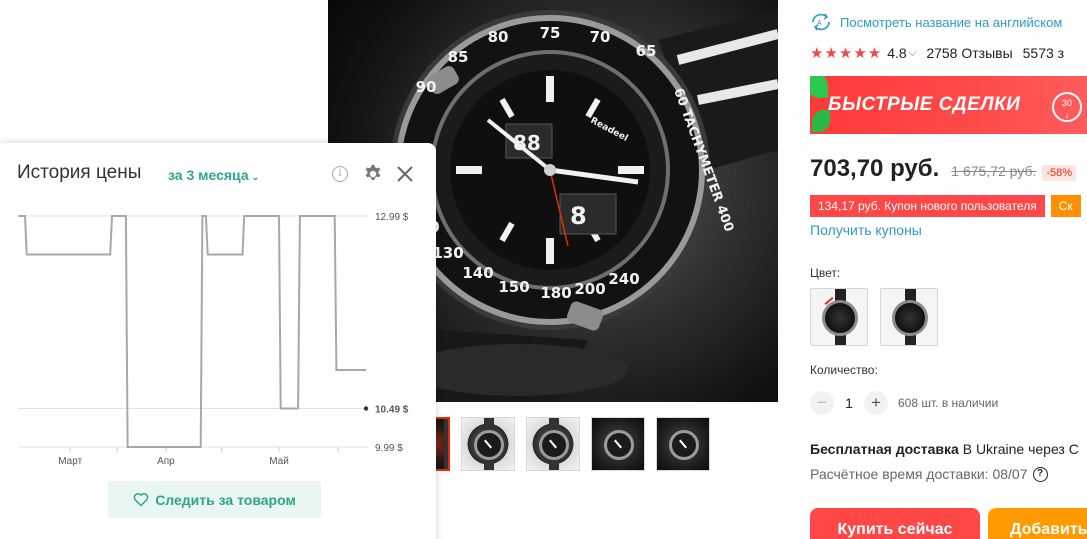 The image size is (1087, 539). What do you see at coordinates (589, 289) in the screenshot?
I see `svg-text: 200` at bounding box center [589, 289].